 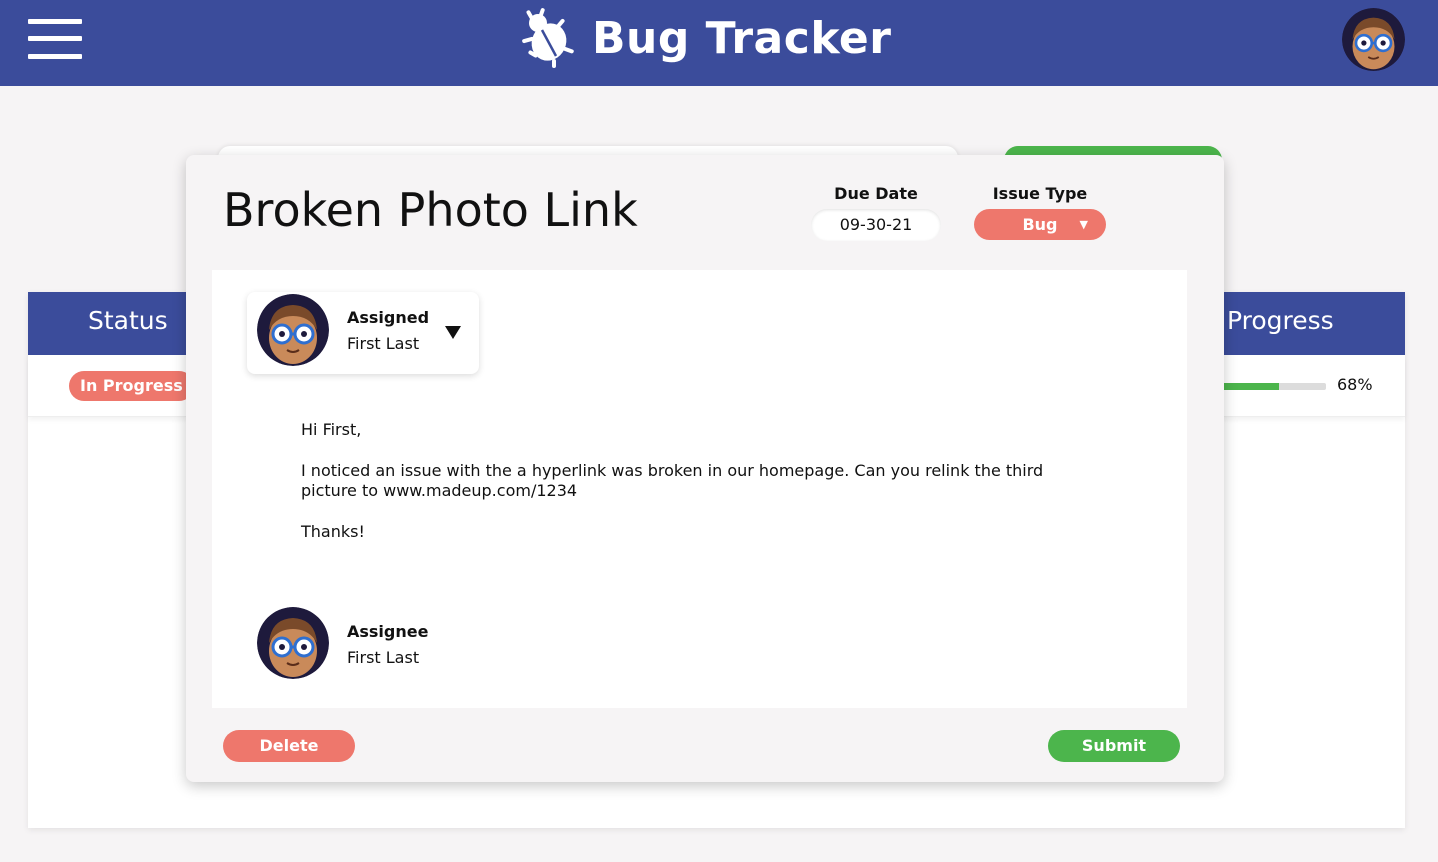 What do you see at coordinates (876, 225) in the screenshot?
I see `due-date-field: 09-30-21` at bounding box center [876, 225].